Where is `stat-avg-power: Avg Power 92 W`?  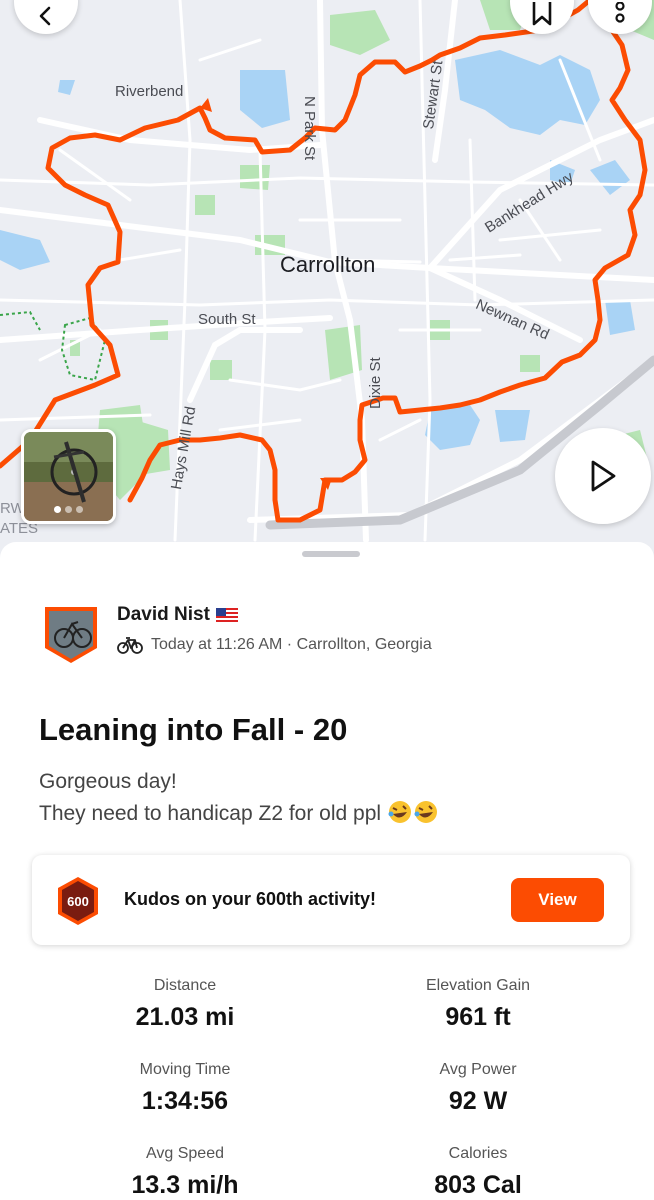
stat-avg-power: Avg Power 92 W is located at coordinates (478, 1088).